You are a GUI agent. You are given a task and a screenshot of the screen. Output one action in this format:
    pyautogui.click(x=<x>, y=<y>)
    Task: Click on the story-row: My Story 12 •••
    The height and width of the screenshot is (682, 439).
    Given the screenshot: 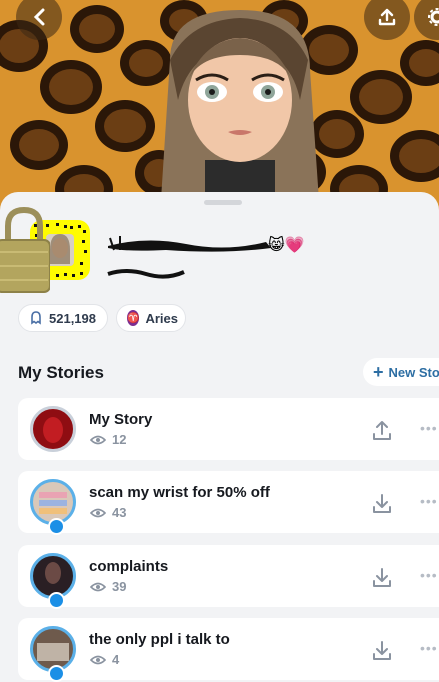 What is the action you would take?
    pyautogui.click(x=228, y=429)
    